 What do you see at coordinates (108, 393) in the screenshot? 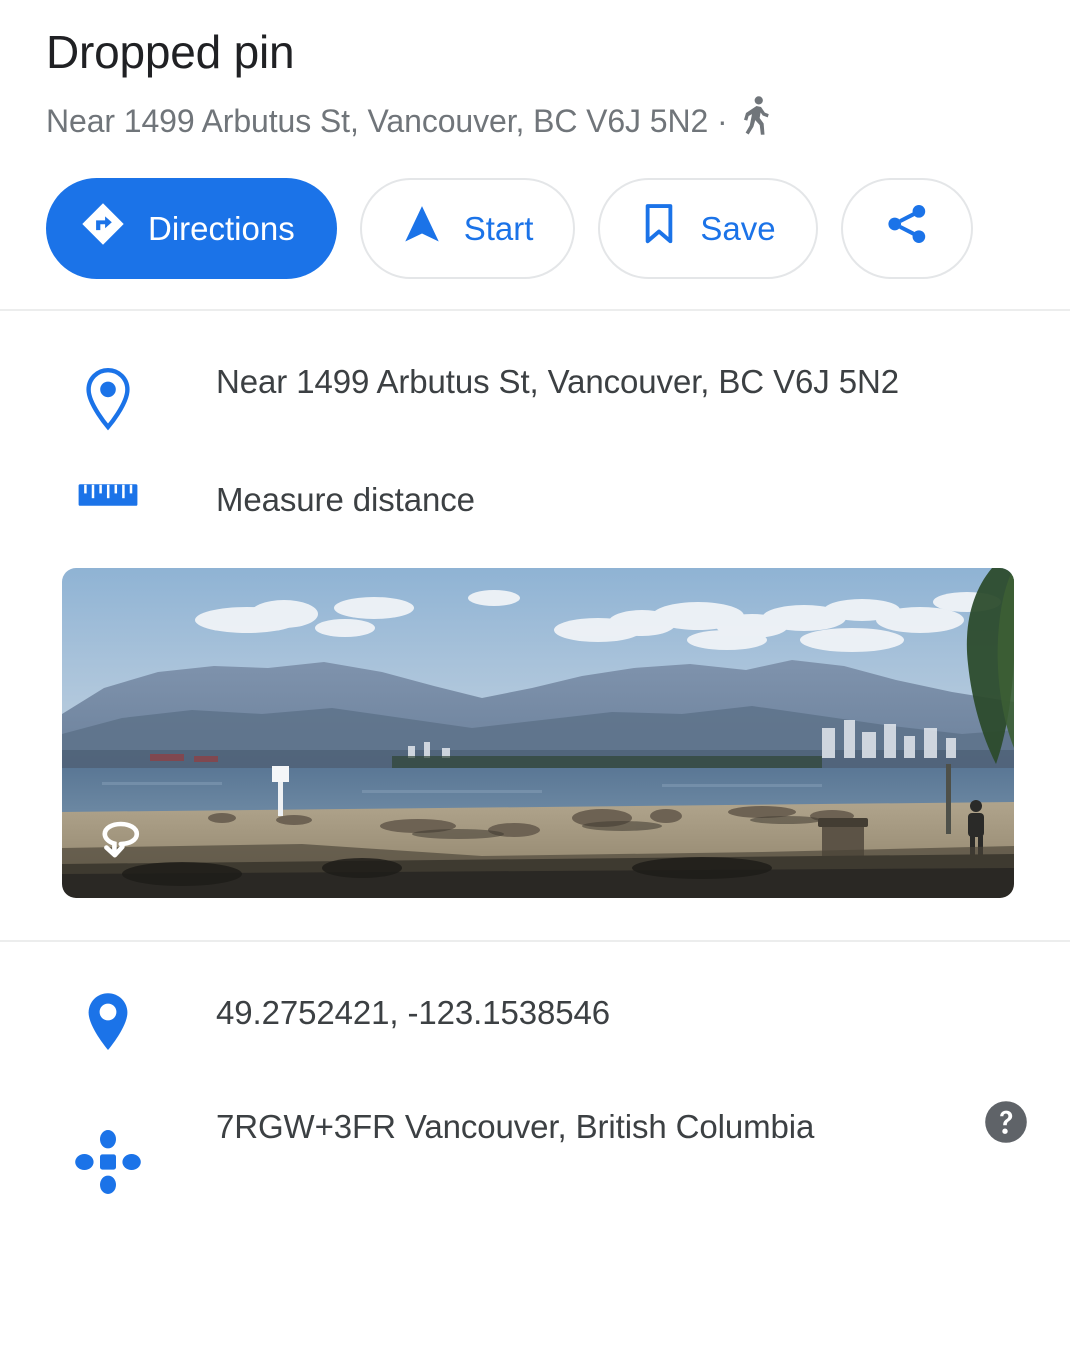
I see `map-pin-outline-icon` at bounding box center [108, 393].